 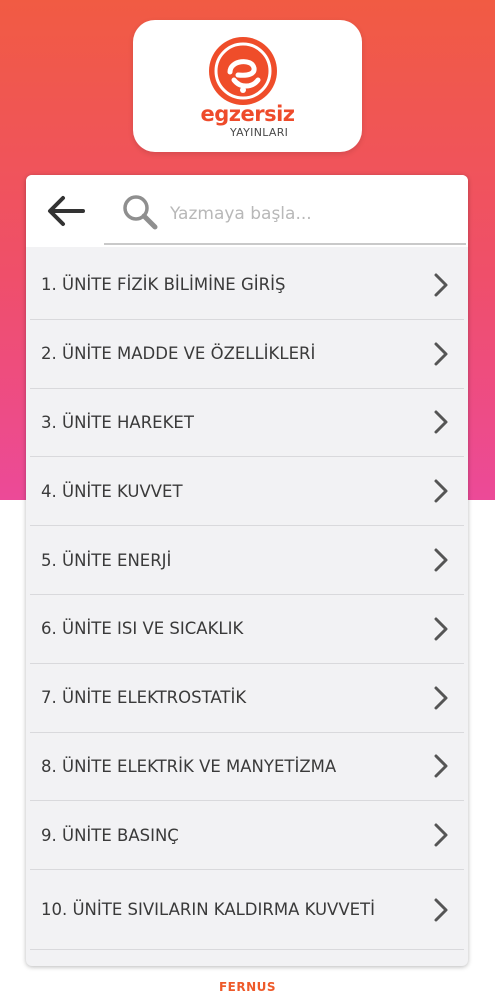 What do you see at coordinates (247, 836) in the screenshot?
I see `unit-item-9: 9. ÜNİTE BASINÇ` at bounding box center [247, 836].